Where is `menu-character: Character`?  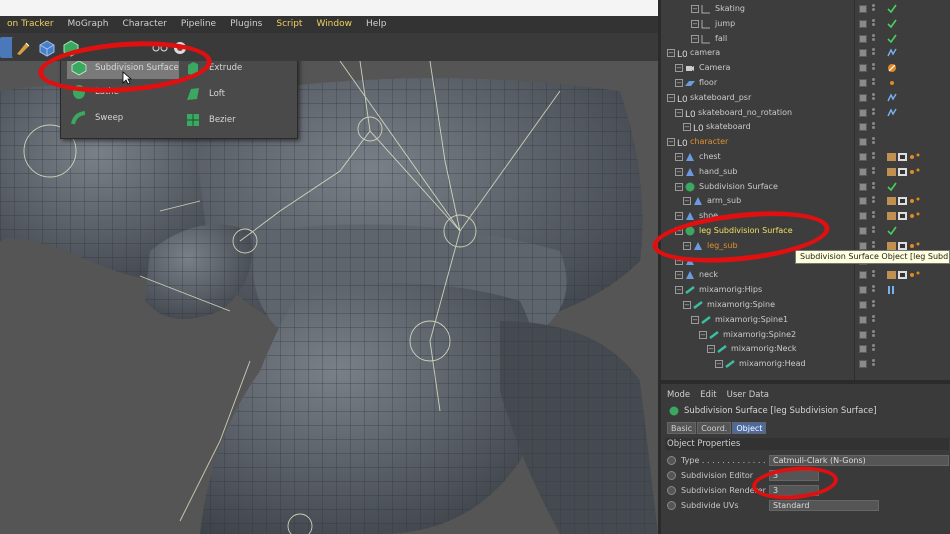 menu-character: Character is located at coordinates (144, 24).